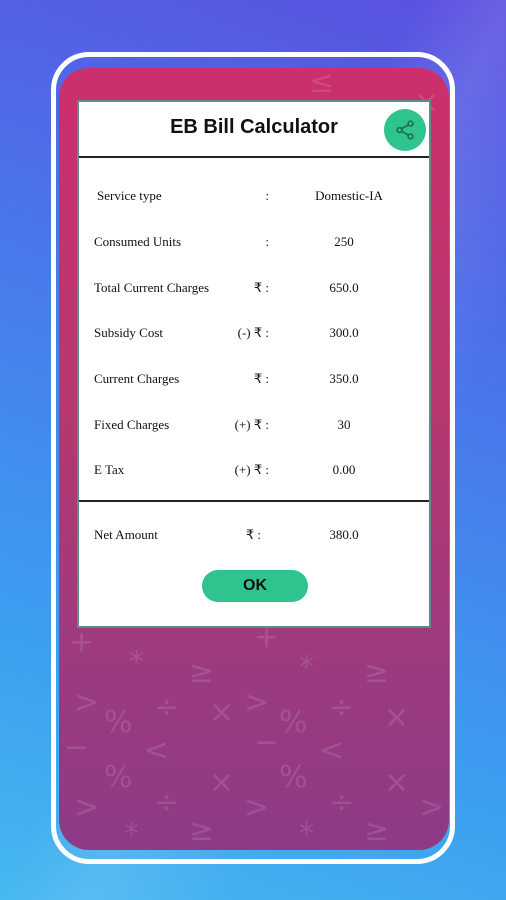  What do you see at coordinates (254, 501) in the screenshot?
I see `total-divider` at bounding box center [254, 501].